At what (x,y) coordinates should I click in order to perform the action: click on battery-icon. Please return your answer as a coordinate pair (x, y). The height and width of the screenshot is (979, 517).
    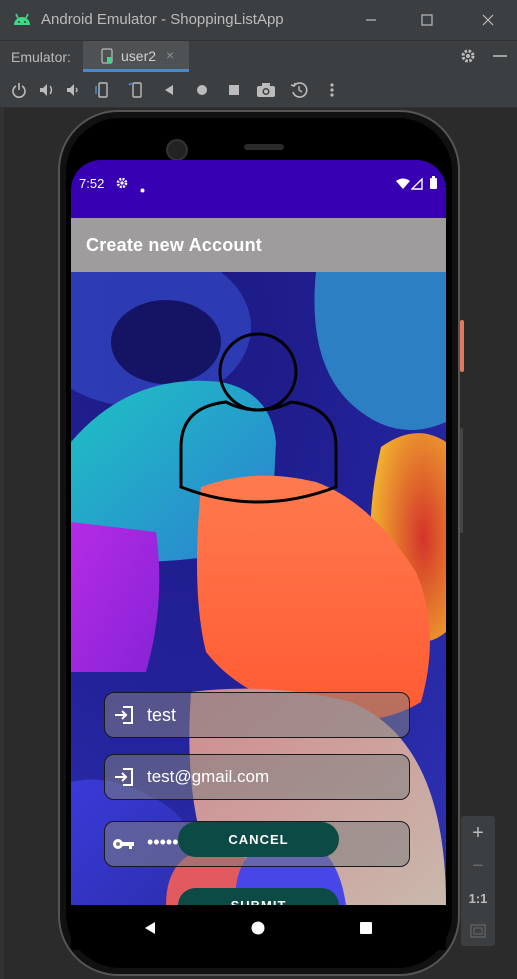
    Looking at the image, I should click on (434, 185).